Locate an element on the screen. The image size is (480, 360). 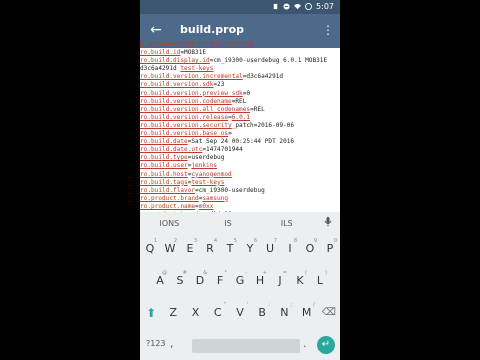
key-y: Y6 is located at coordinates (250, 248).